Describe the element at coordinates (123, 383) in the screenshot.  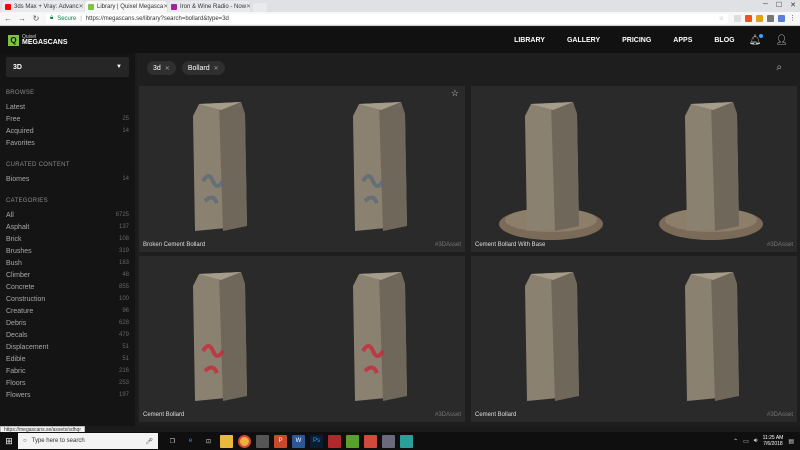
I see `sidebar-item-count: 253` at that location.